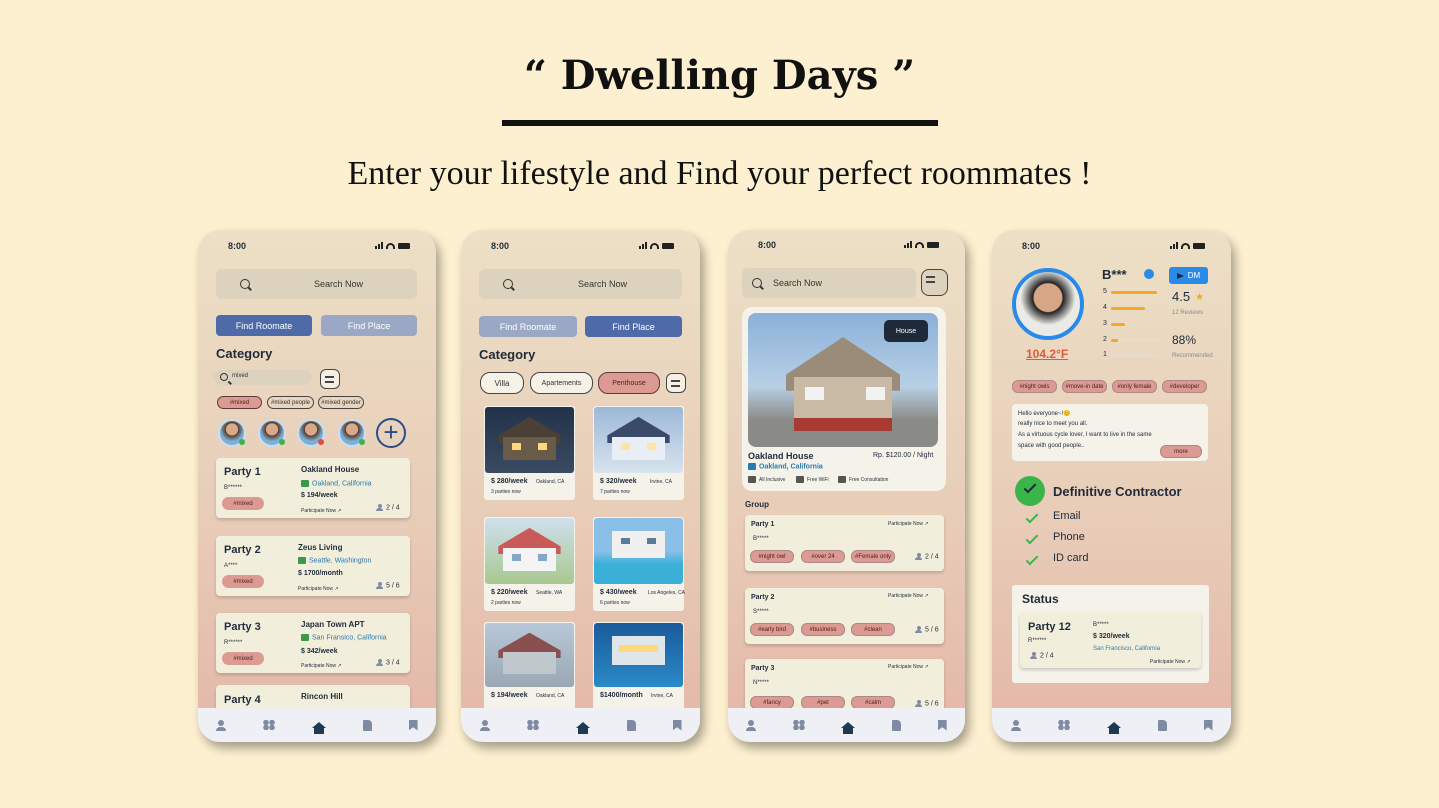 The image size is (1439, 808). I want to click on consultation-icon, so click(842, 479).